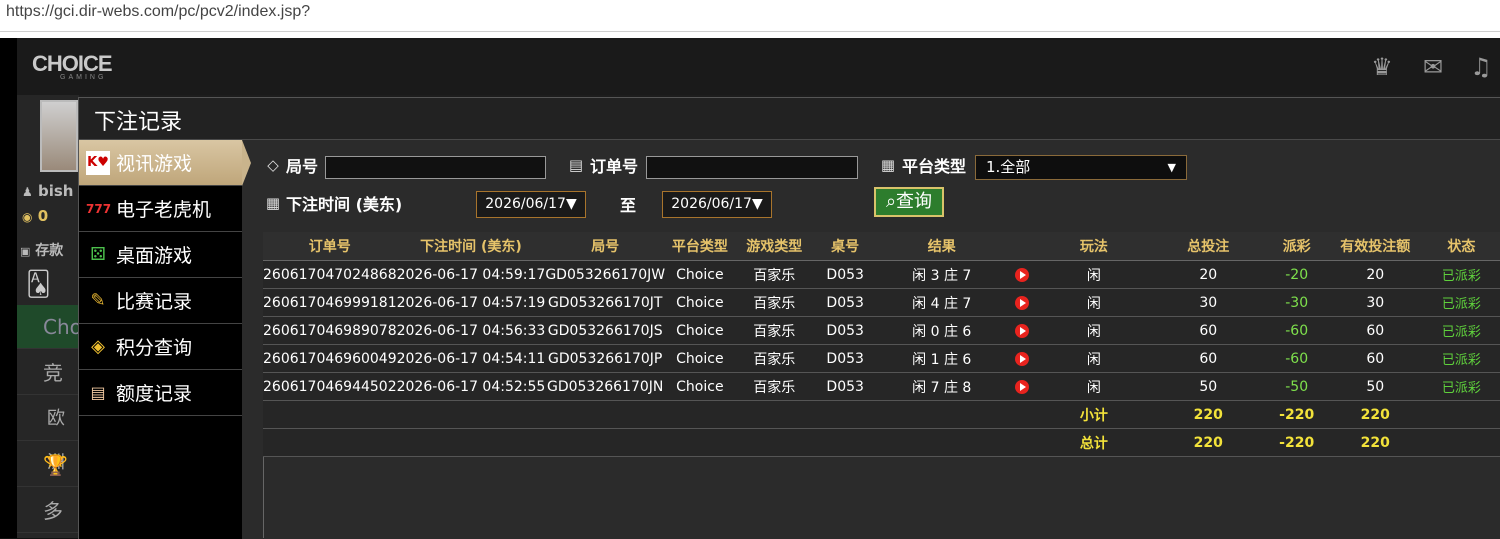  What do you see at coordinates (154, 394) in the screenshot?
I see `menu-item-label: 额度记录` at bounding box center [154, 394].